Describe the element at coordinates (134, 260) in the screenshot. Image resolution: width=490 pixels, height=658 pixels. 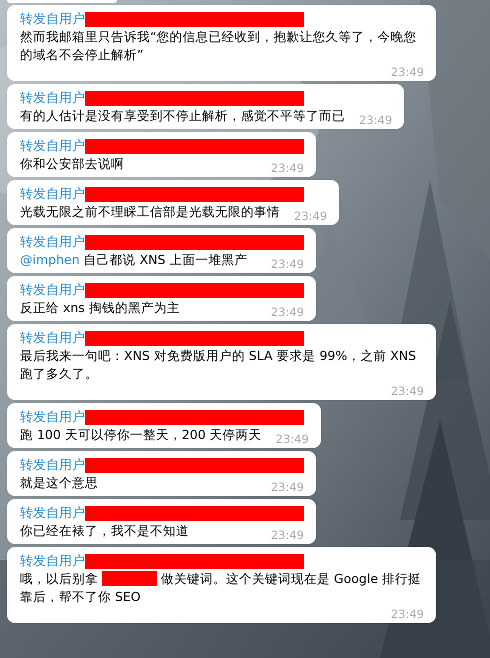
I see `message-text: @imphen 自己都说 XNS 上面一堆黑产` at that location.